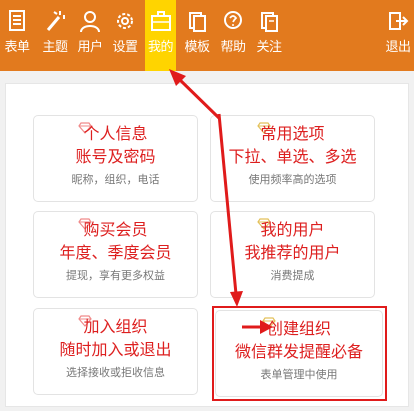 This screenshot has height=411, width=414. I want to click on nav-item-help: 帮助, so click(233, 35).